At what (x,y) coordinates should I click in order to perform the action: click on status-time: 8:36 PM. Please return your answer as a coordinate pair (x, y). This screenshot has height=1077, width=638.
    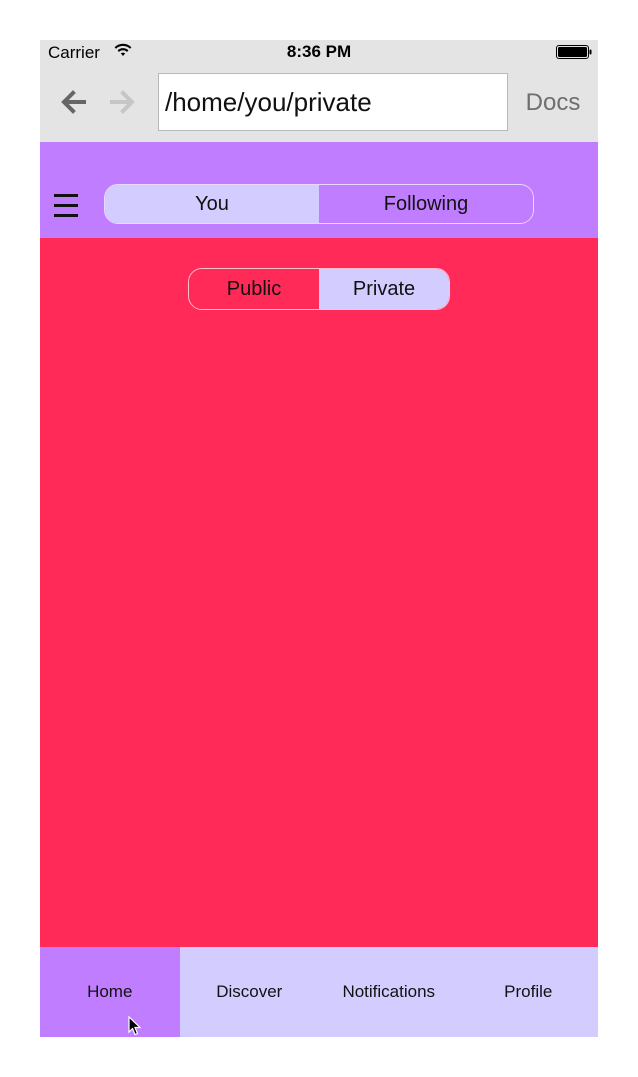
    Looking at the image, I should click on (319, 51).